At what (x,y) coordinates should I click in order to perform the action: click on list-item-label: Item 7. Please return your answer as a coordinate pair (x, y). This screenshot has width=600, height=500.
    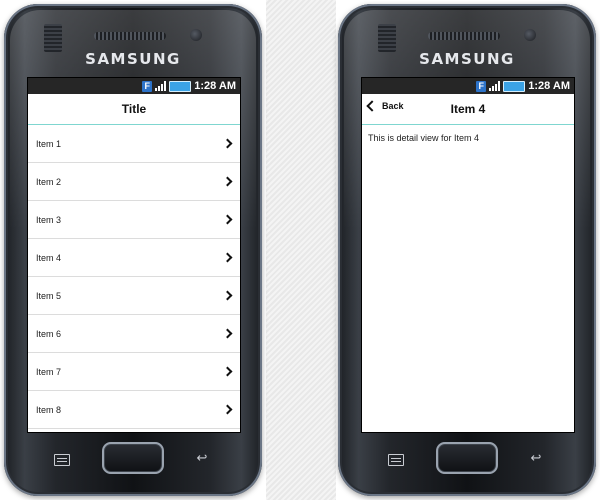
    Looking at the image, I should click on (49, 371).